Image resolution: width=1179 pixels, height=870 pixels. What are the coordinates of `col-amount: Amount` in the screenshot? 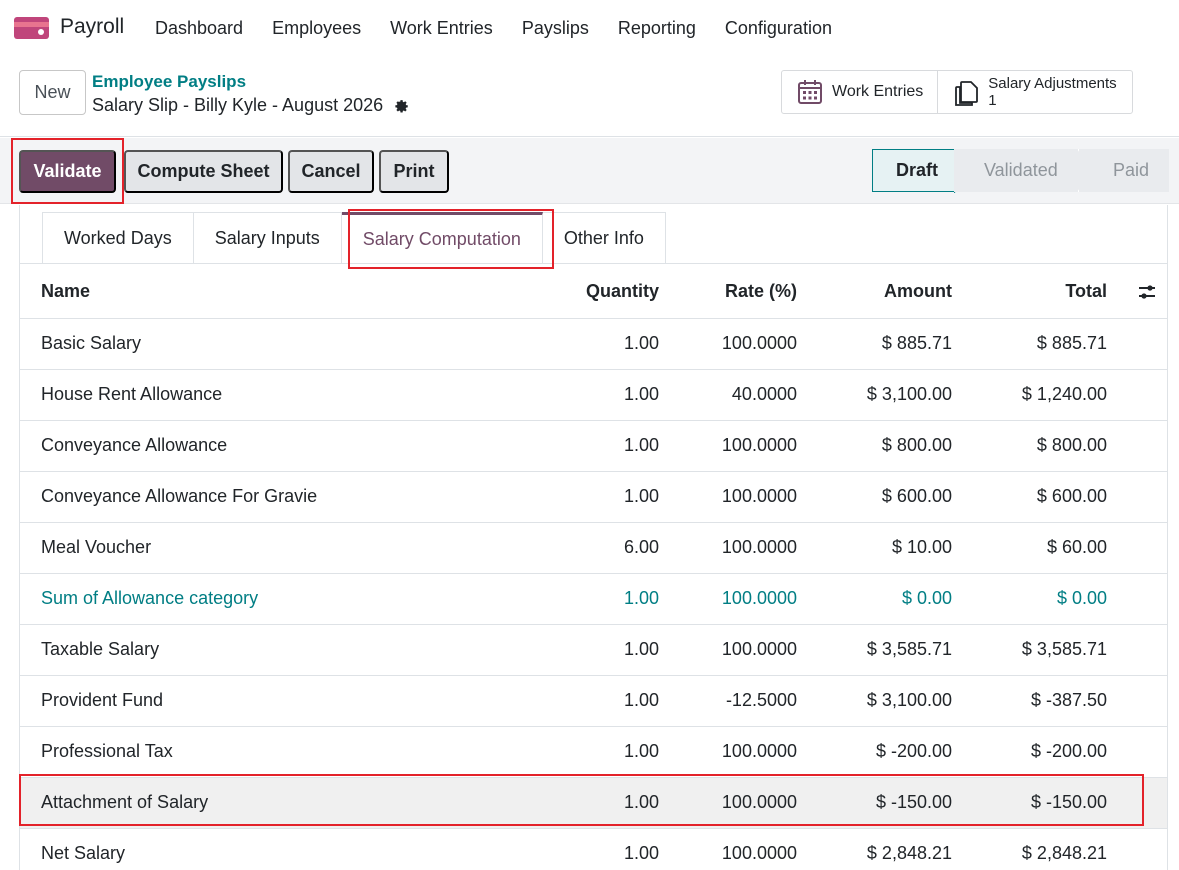 It's located at (884, 292).